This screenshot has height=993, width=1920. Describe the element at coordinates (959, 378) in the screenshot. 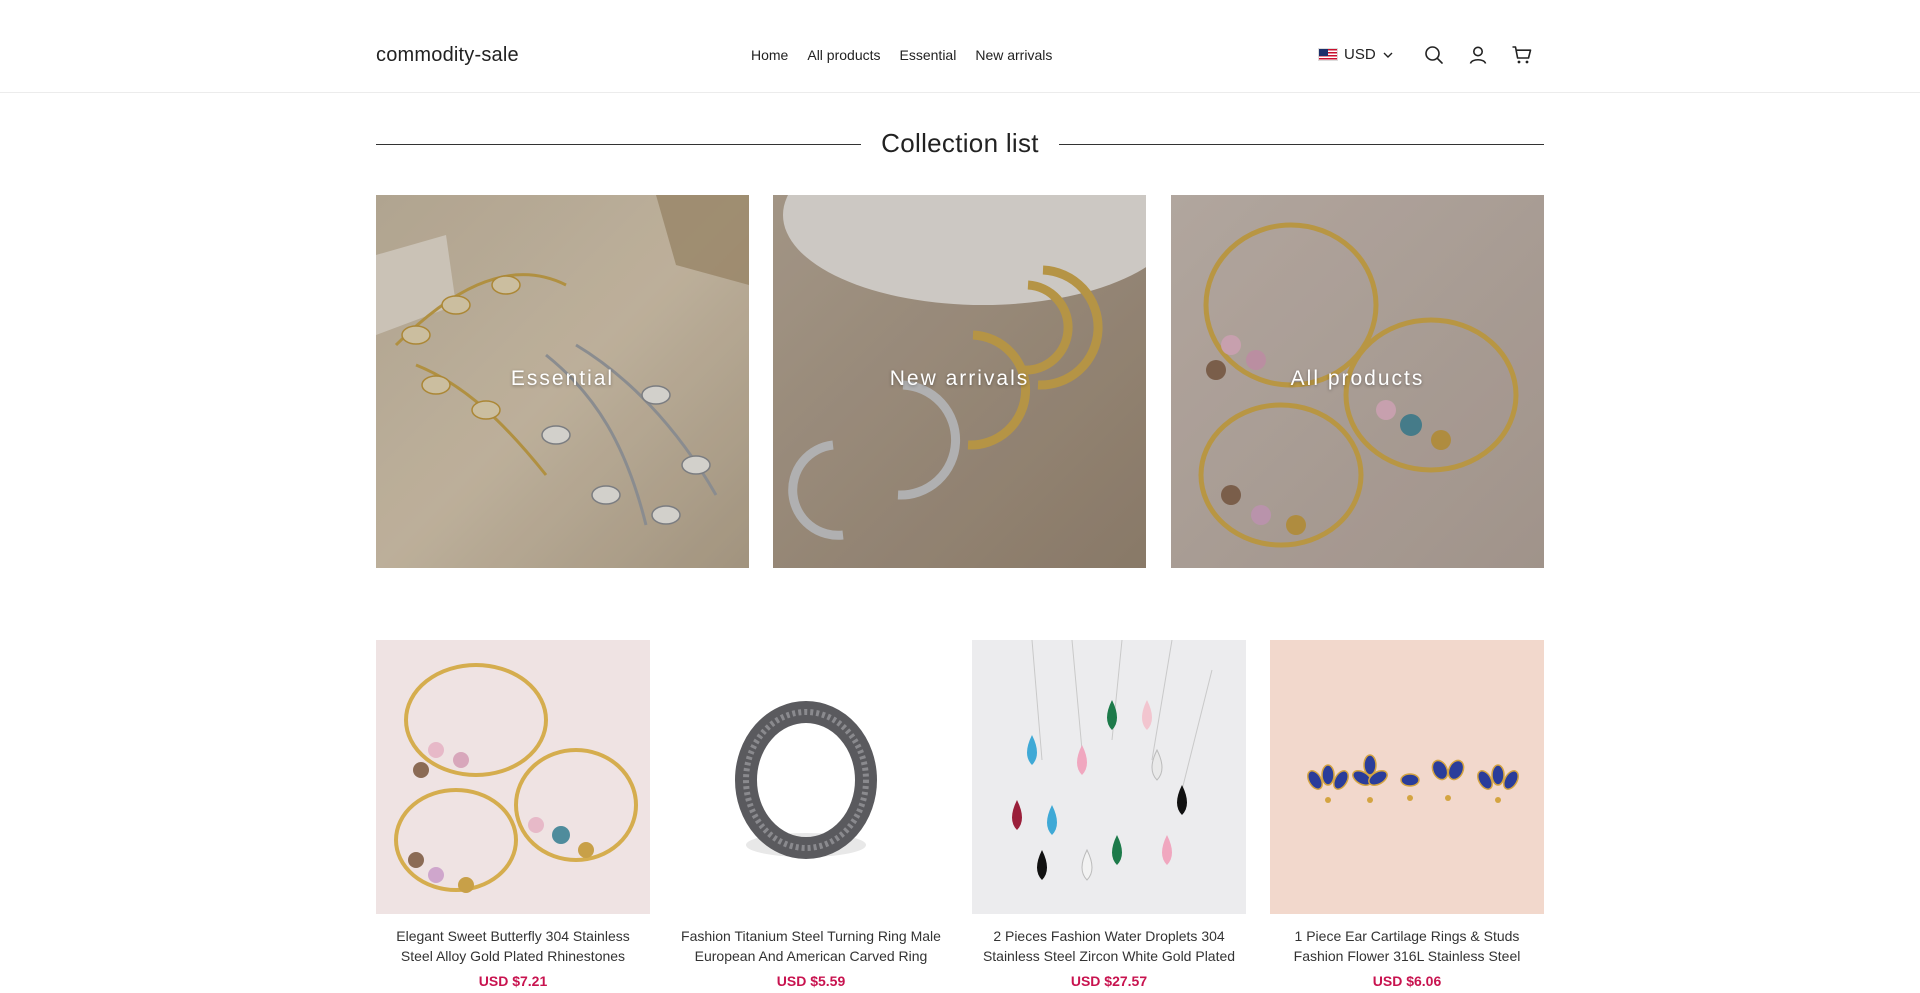

I see `collection-label-new-arrivals: New arrivals` at that location.